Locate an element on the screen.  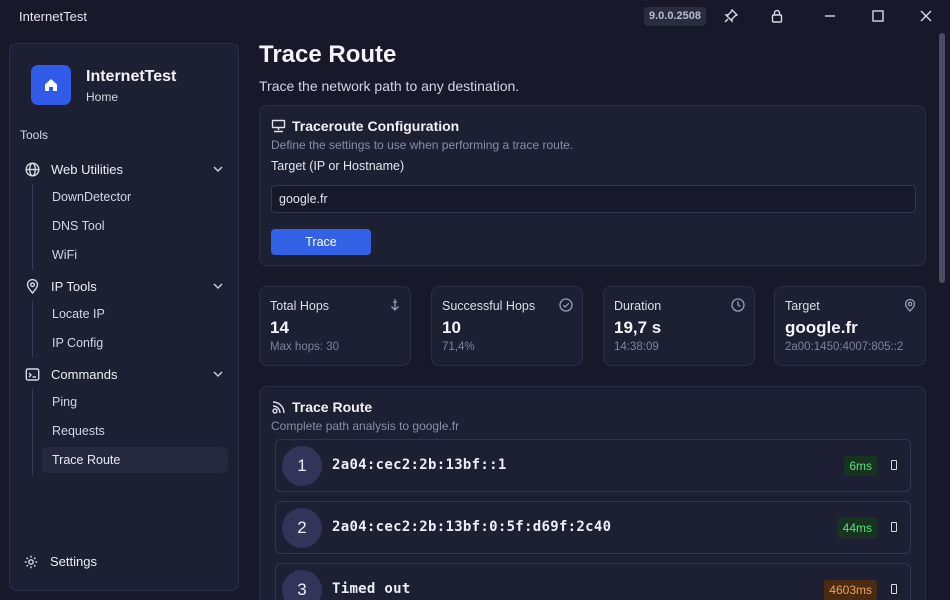
hop-latency-badge: 44ms is located at coordinates (857, 528).